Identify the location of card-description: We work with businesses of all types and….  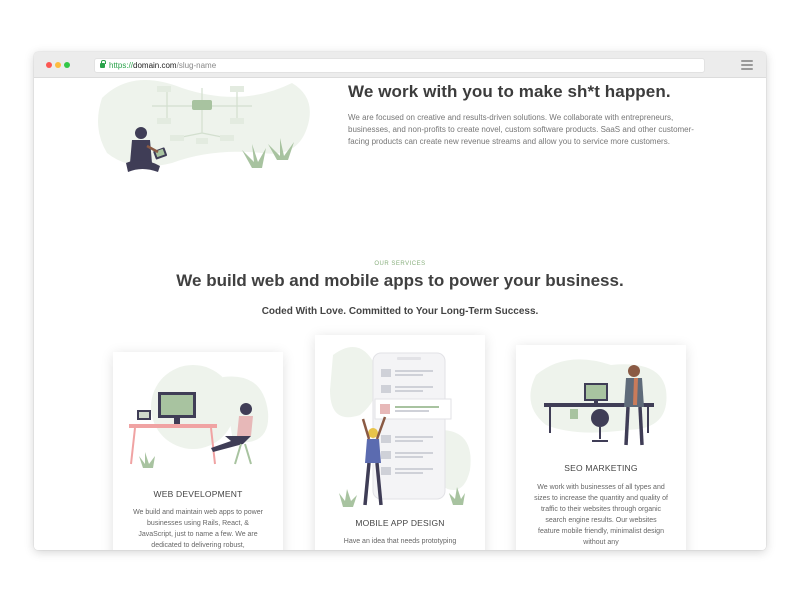
(601, 515).